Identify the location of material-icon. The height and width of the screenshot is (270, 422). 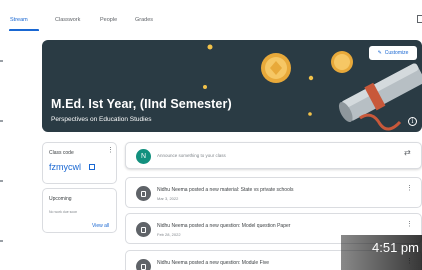
(143, 193).